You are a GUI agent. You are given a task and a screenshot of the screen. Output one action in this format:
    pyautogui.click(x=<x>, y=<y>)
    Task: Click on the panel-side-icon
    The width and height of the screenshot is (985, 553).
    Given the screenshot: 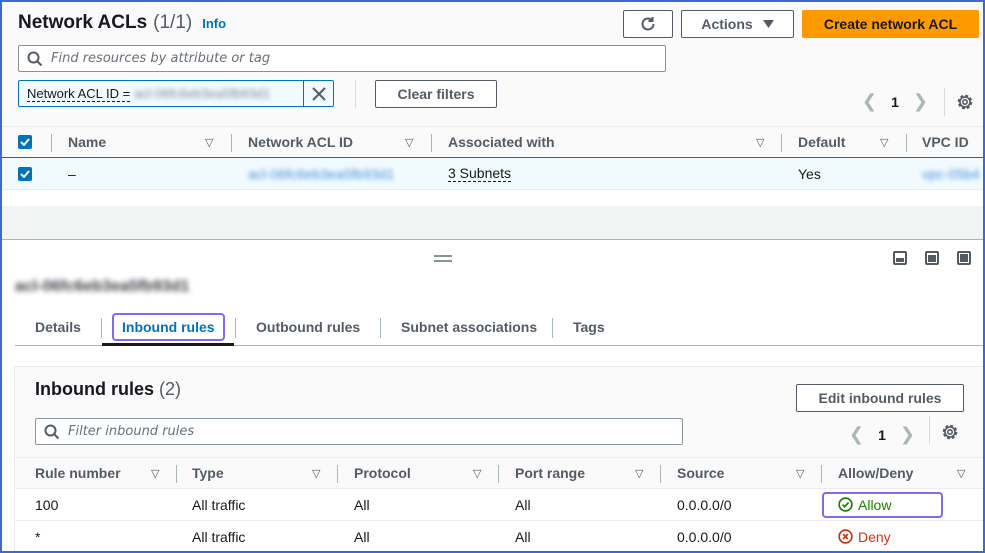 What is the action you would take?
    pyautogui.click(x=932, y=258)
    